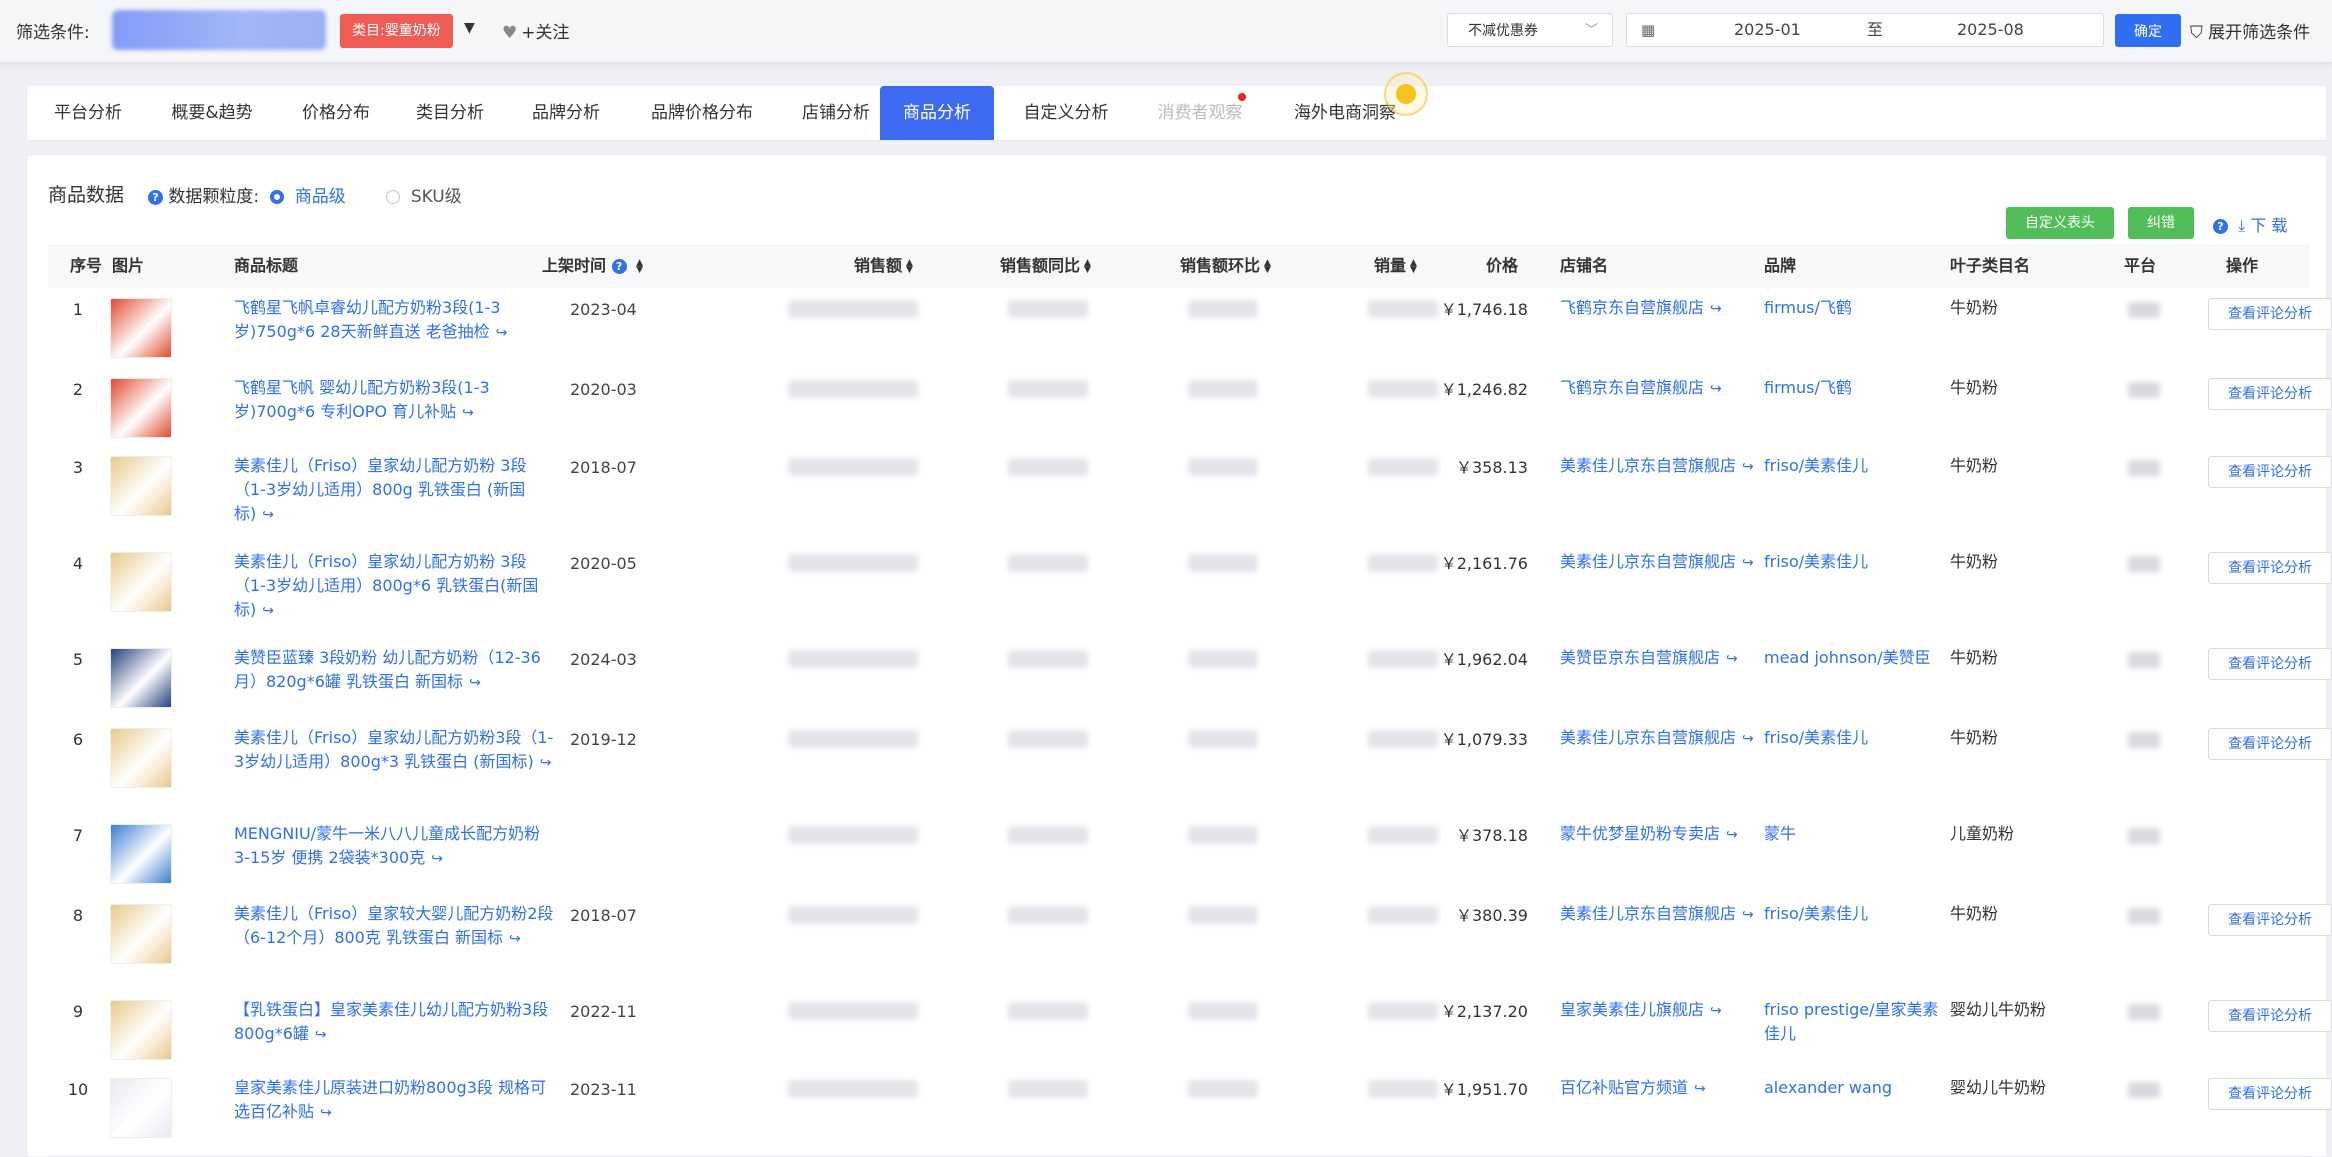 The height and width of the screenshot is (1157, 2332). I want to click on shop-link: 飞鹤京东自营旗舰店 ↪, so click(1658, 308).